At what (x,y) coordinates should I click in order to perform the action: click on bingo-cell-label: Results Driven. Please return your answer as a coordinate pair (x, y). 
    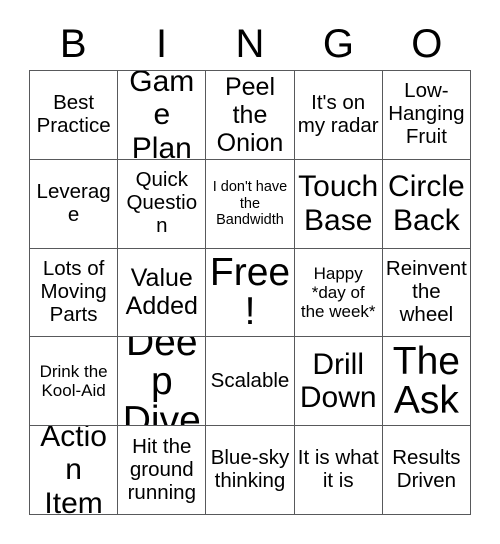
    Looking at the image, I should click on (426, 469).